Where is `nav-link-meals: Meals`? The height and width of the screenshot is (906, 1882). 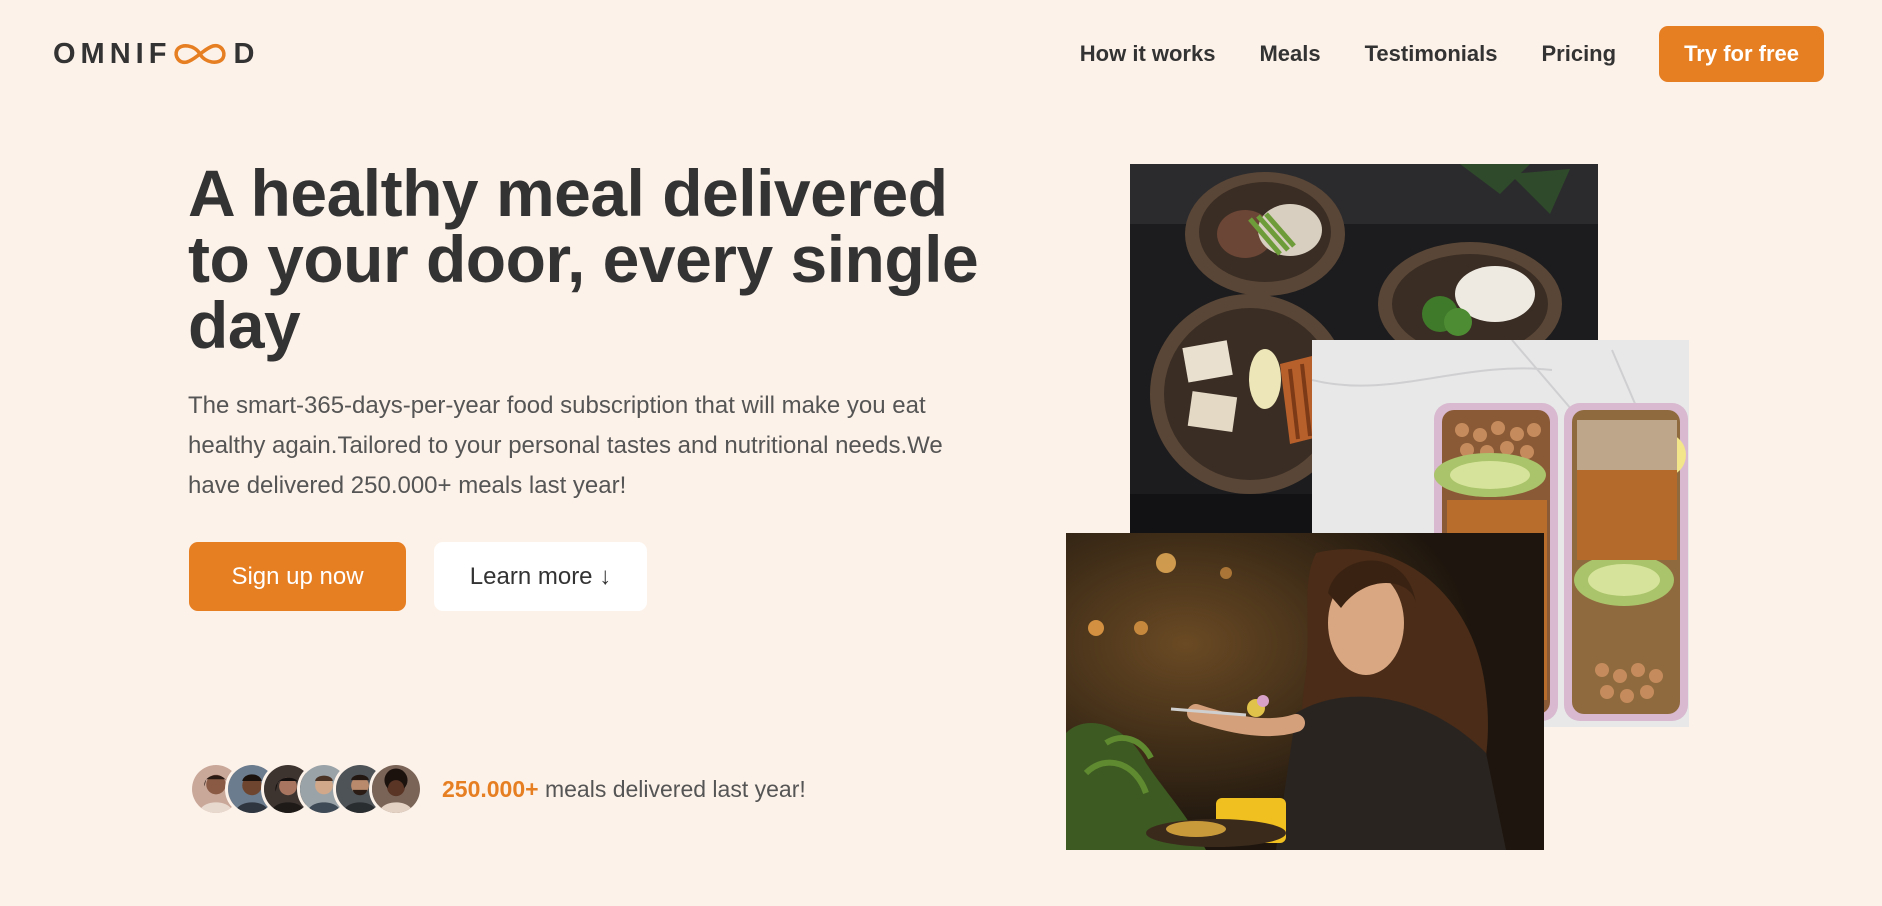 nav-link-meals: Meals is located at coordinates (1289, 54).